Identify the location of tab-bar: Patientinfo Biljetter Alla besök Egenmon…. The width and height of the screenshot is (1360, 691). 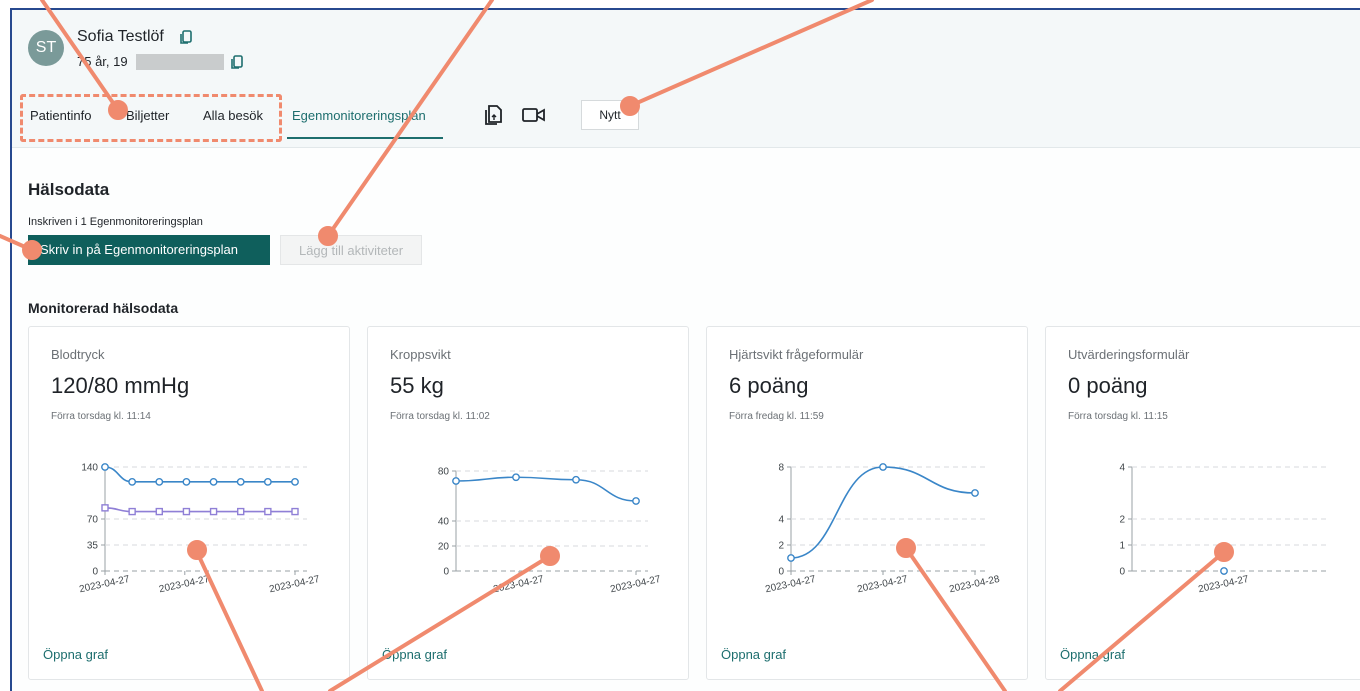
(686, 116).